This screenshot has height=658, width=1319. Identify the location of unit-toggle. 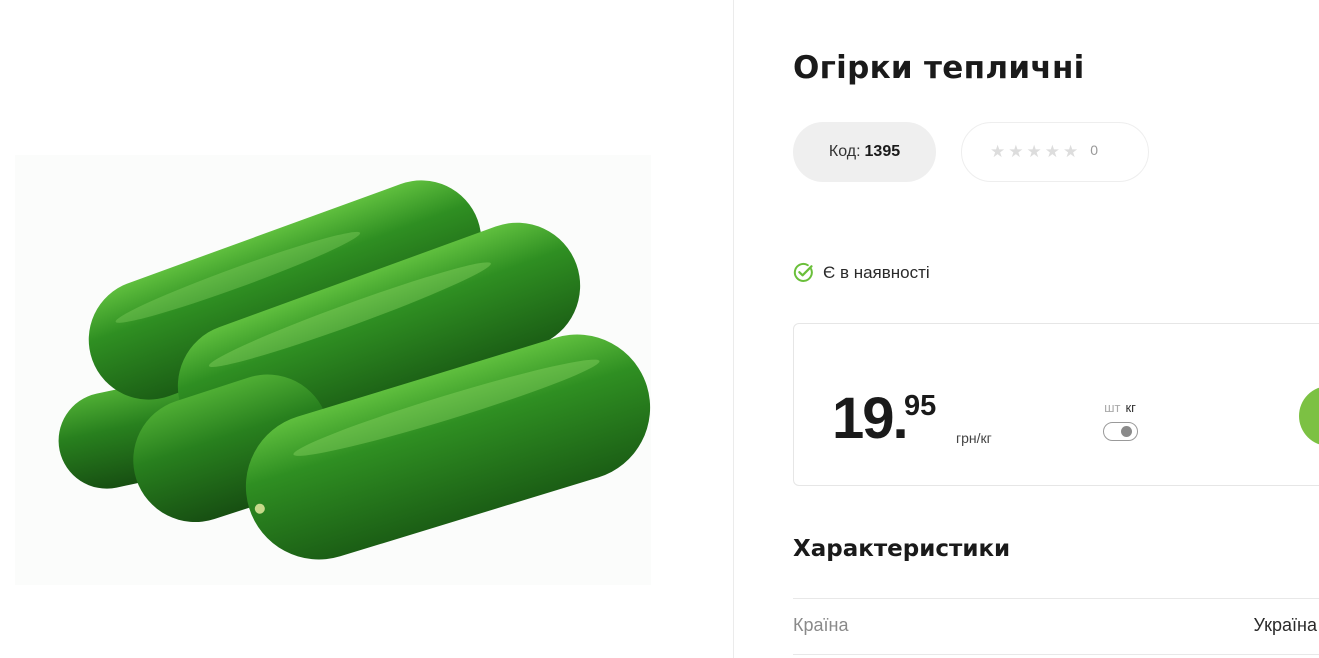
(1120, 431).